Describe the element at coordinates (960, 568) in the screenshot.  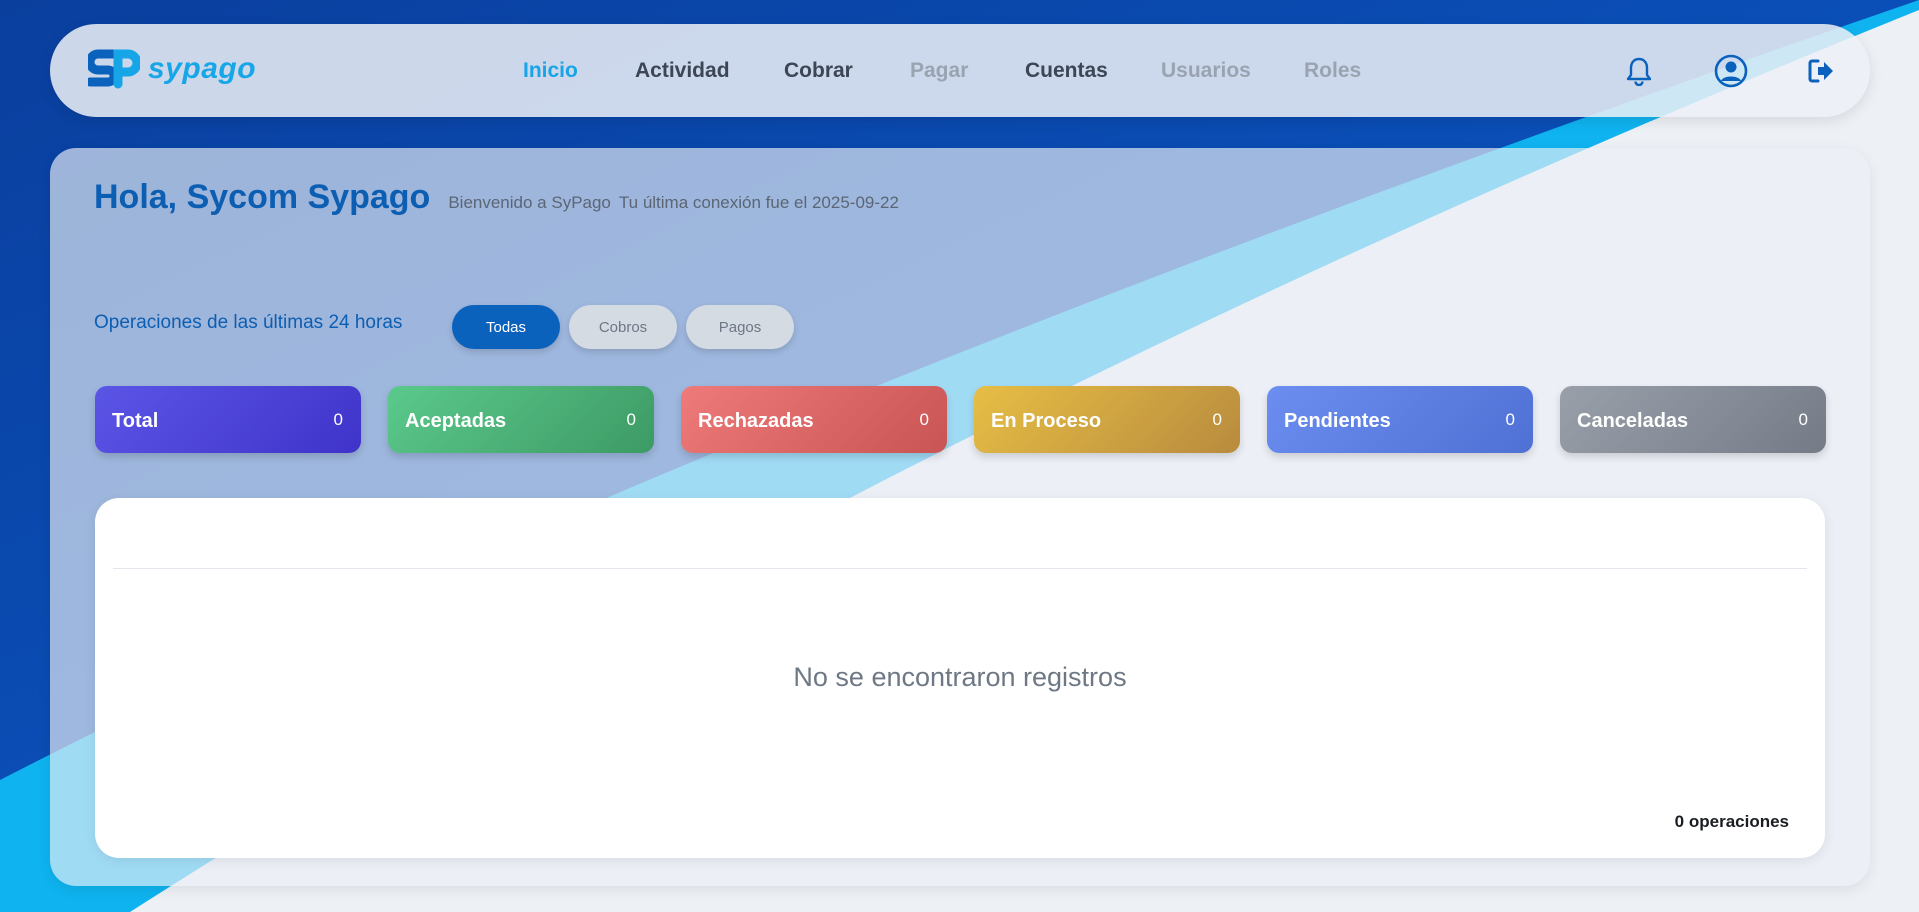
I see `table-header-divider` at that location.